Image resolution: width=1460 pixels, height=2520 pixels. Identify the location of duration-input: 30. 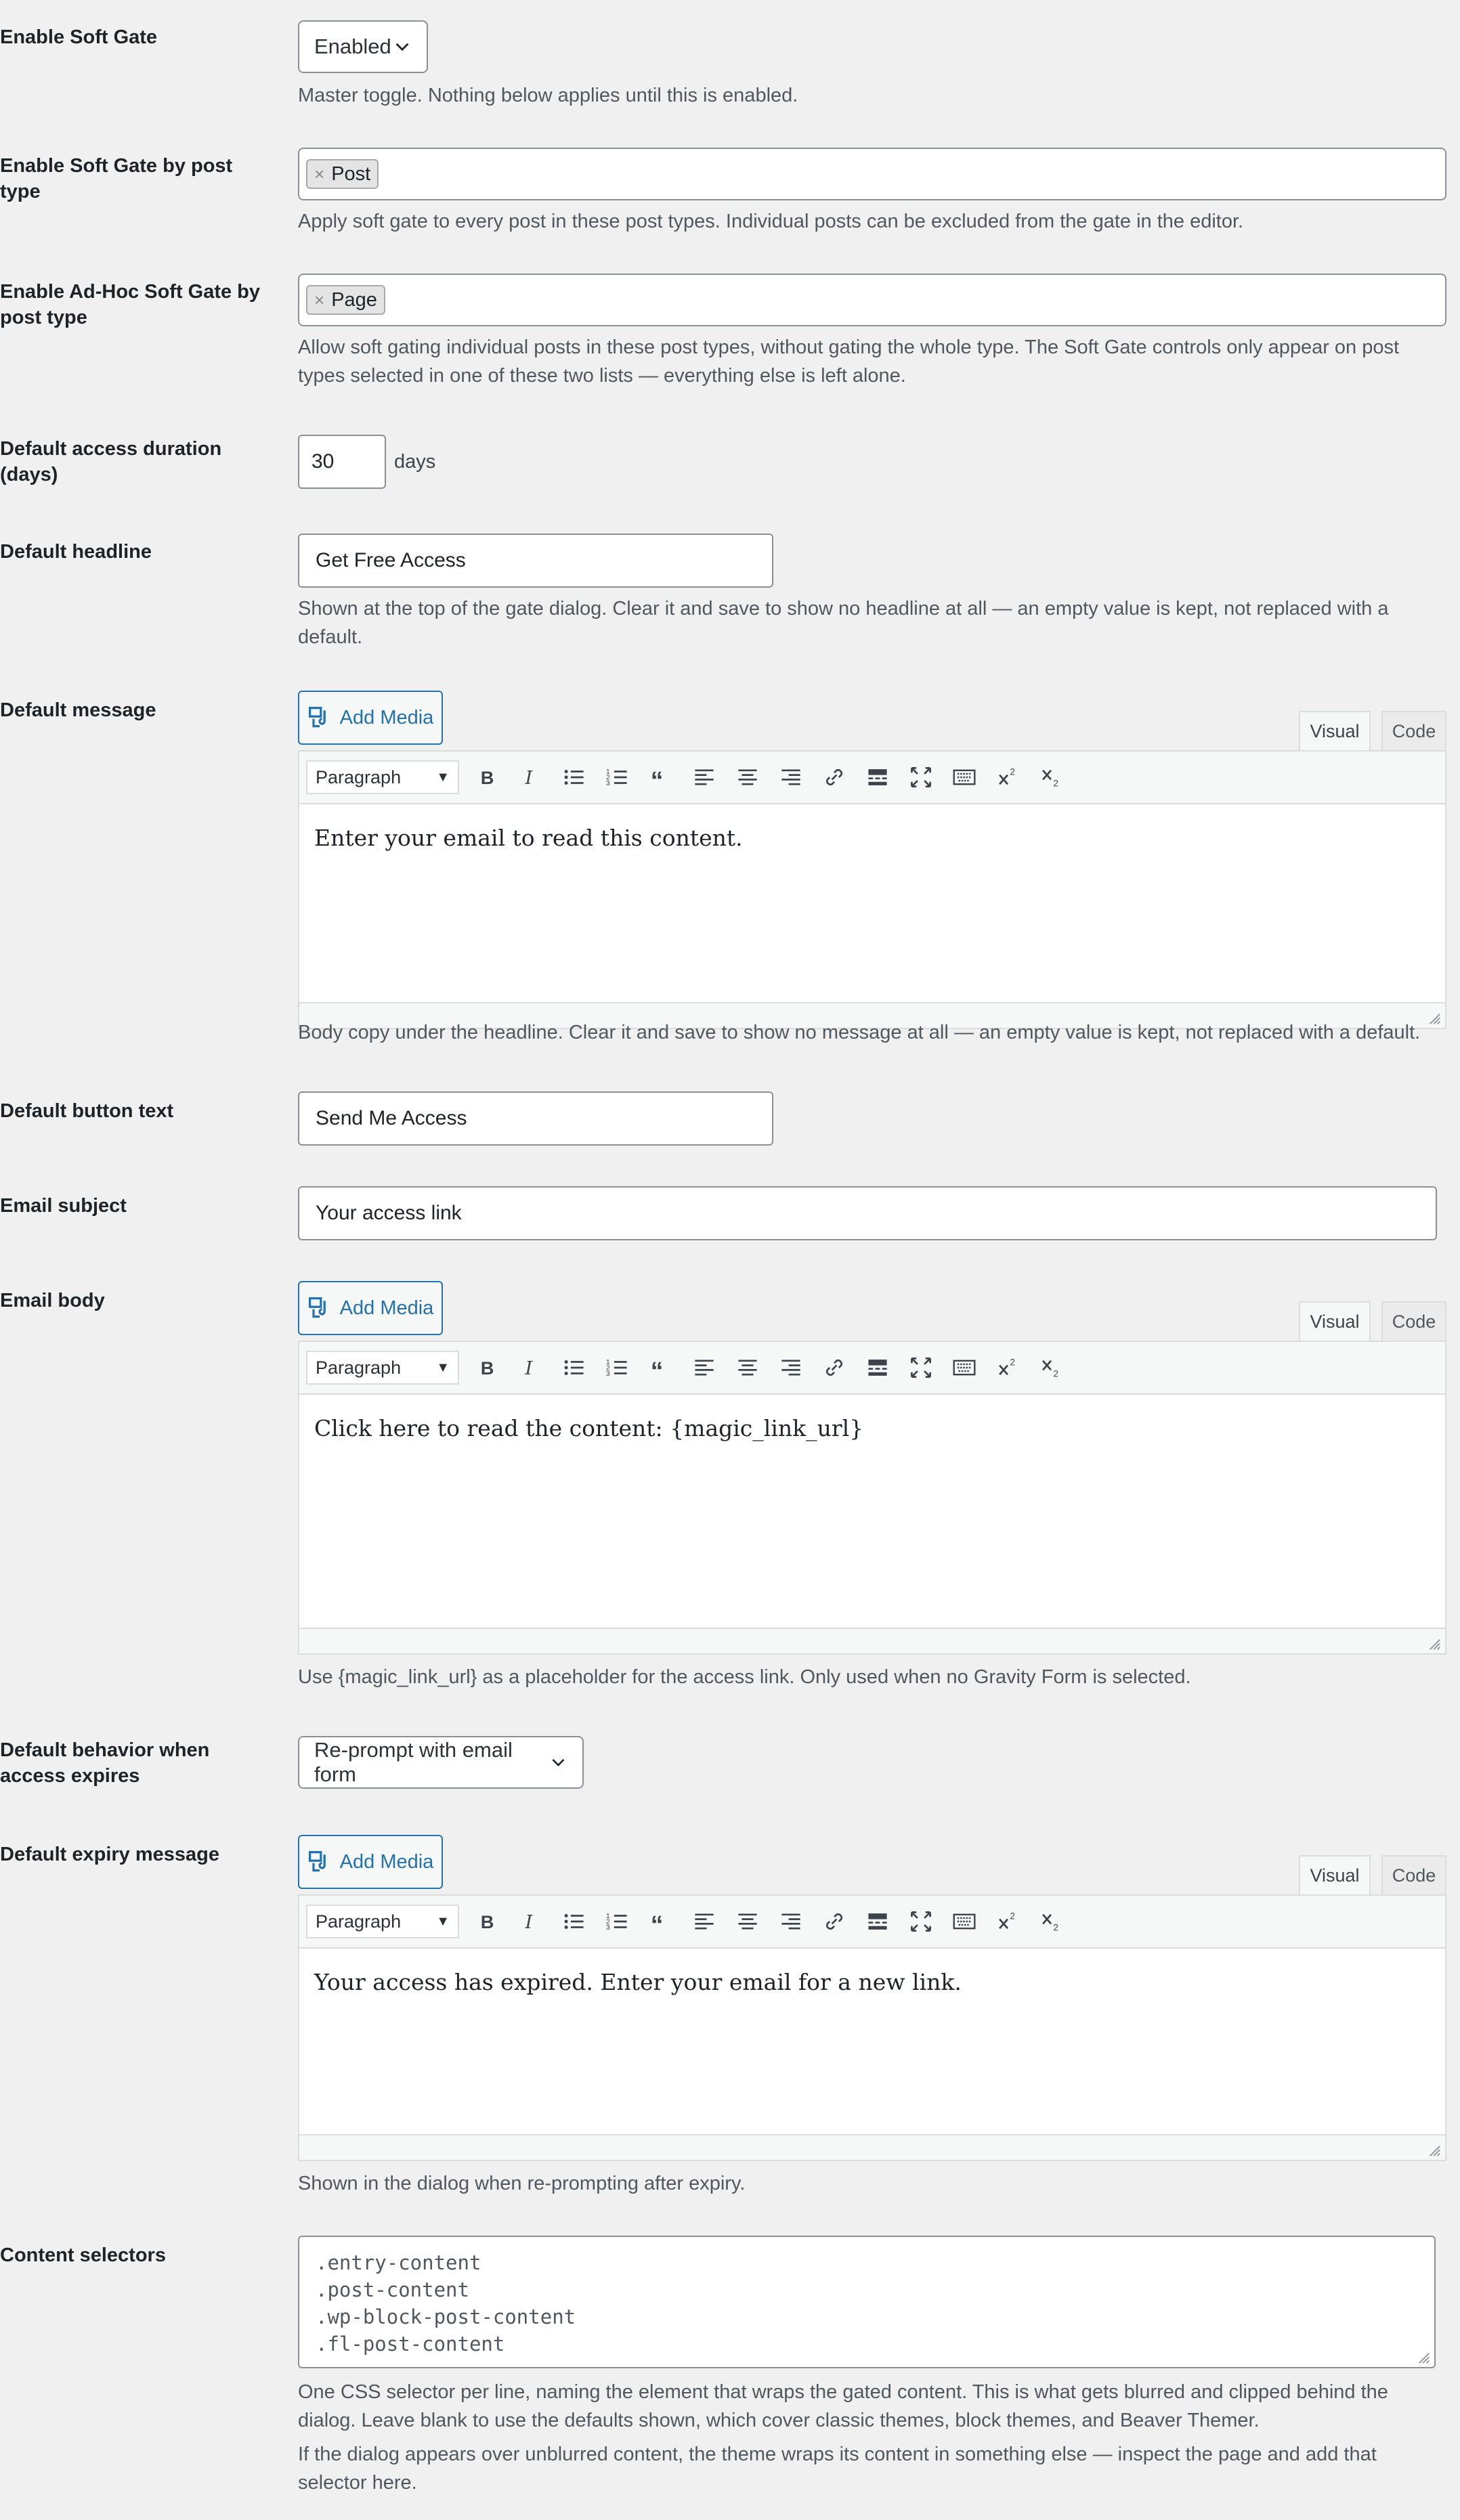
(342, 462).